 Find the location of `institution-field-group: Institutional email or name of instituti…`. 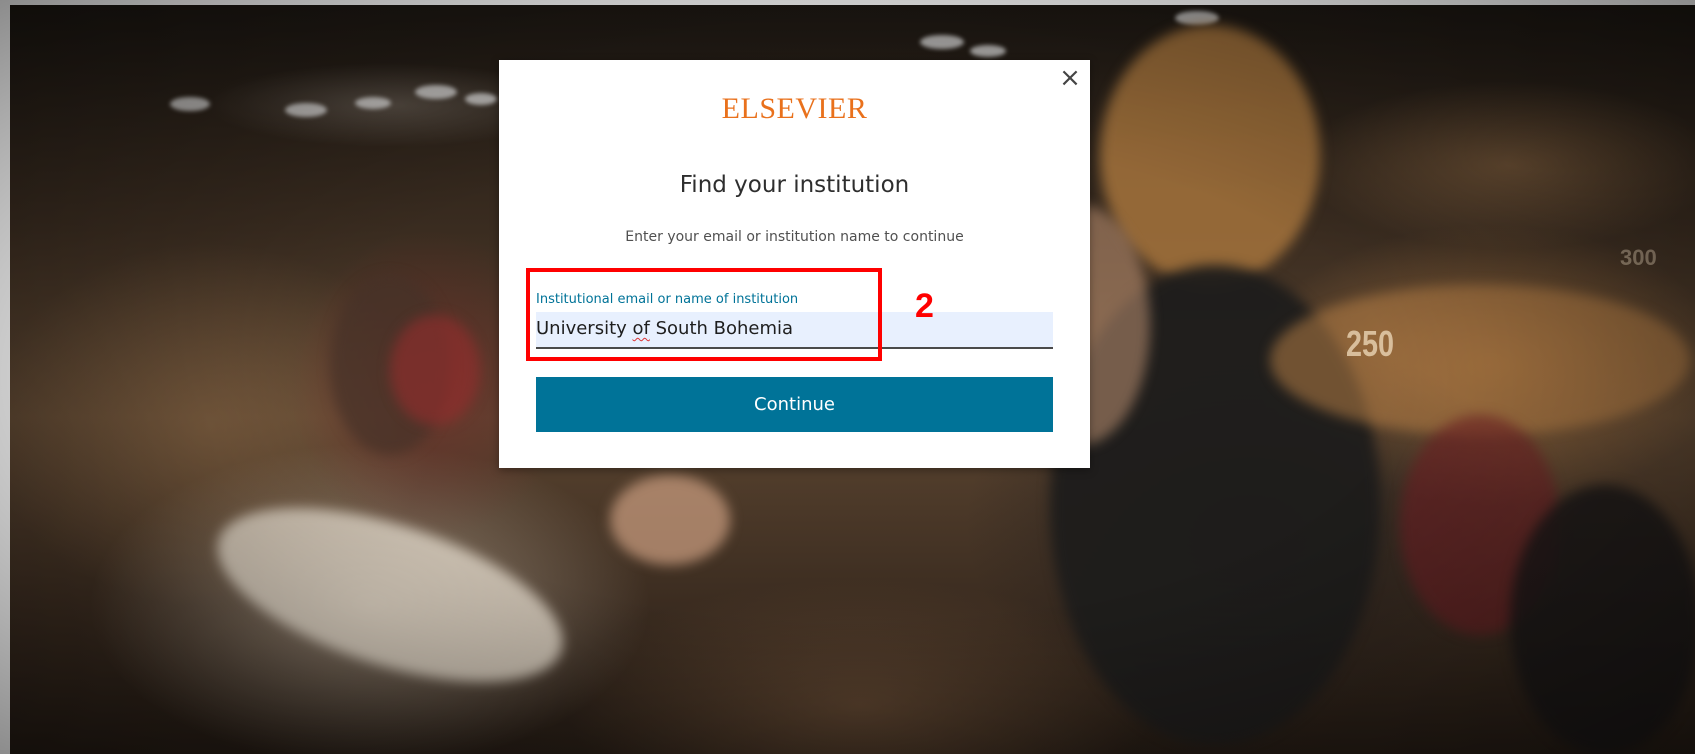

institution-field-group: Institutional email or name of instituti… is located at coordinates (794, 320).